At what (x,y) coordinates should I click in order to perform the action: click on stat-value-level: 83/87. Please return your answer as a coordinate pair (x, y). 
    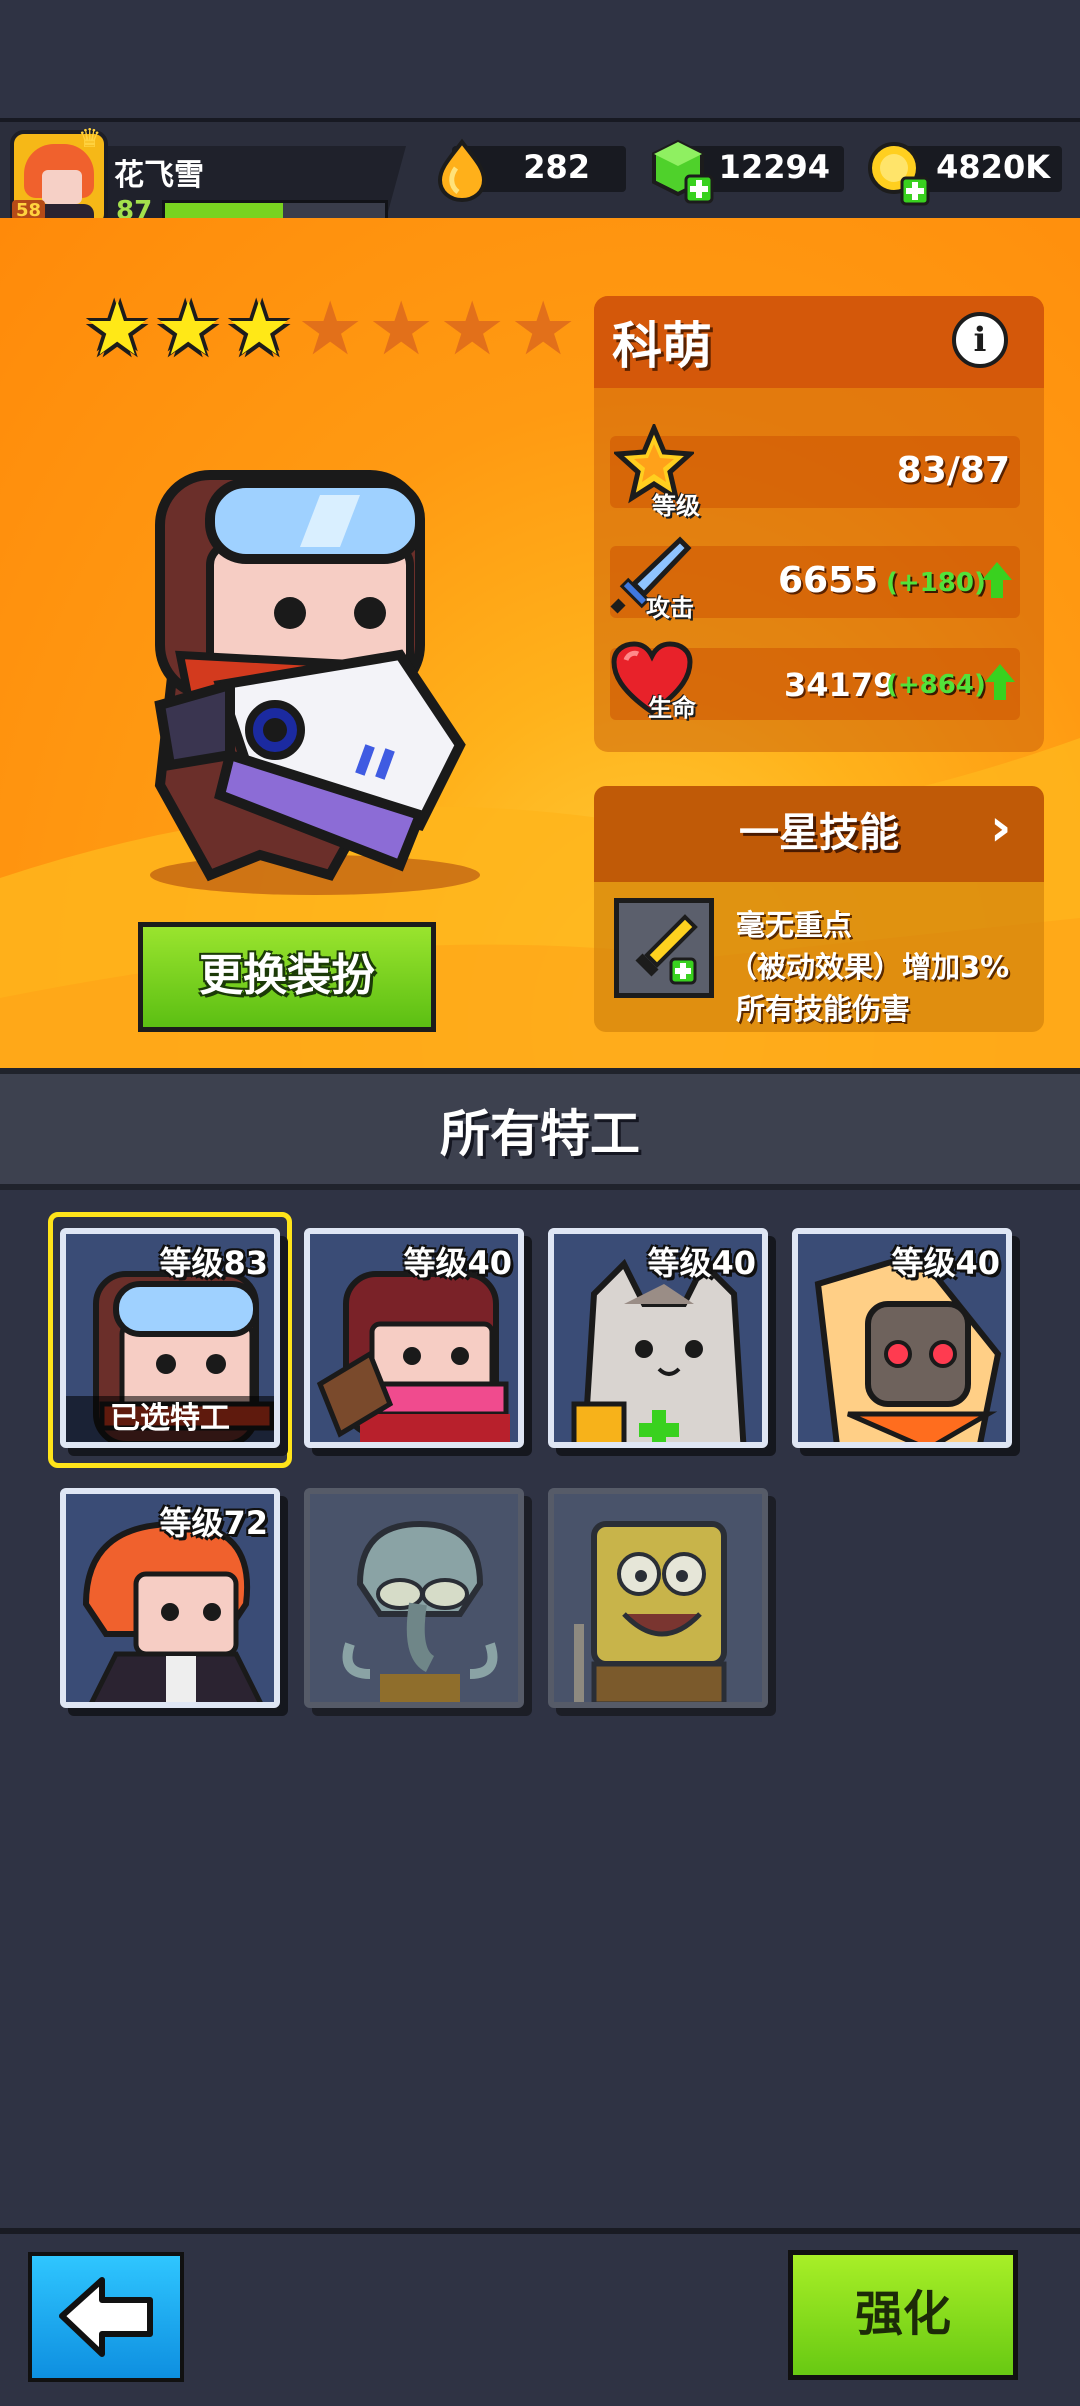
    Looking at the image, I should click on (953, 470).